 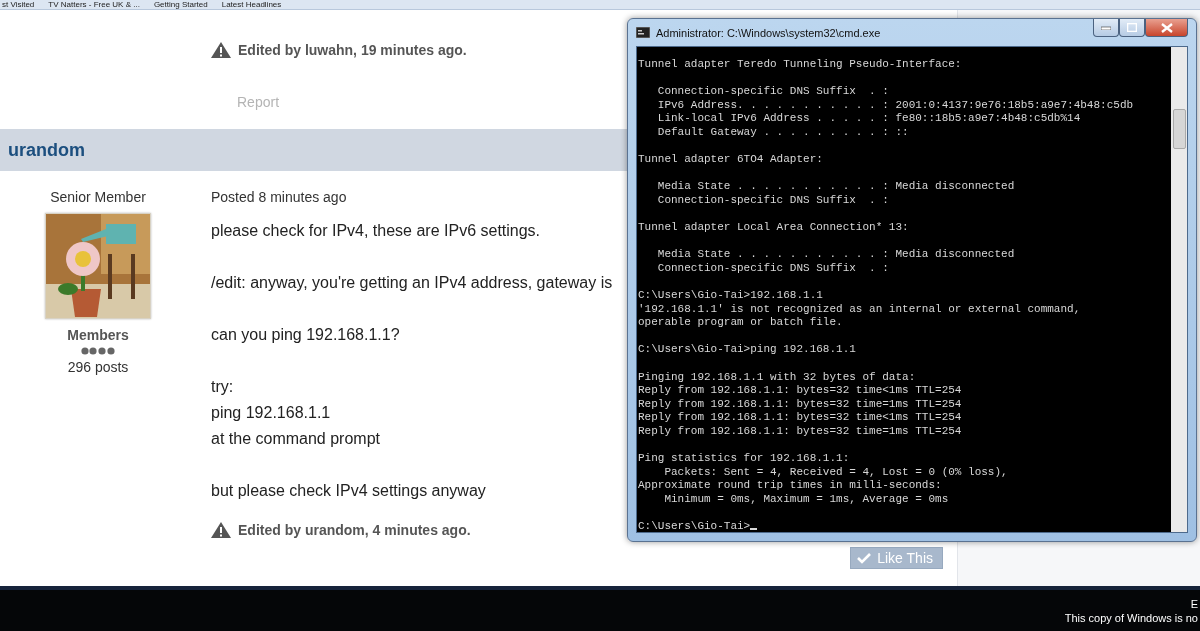 What do you see at coordinates (279, 197) in the screenshot?
I see `post-date: Posted 8 minutes ago` at bounding box center [279, 197].